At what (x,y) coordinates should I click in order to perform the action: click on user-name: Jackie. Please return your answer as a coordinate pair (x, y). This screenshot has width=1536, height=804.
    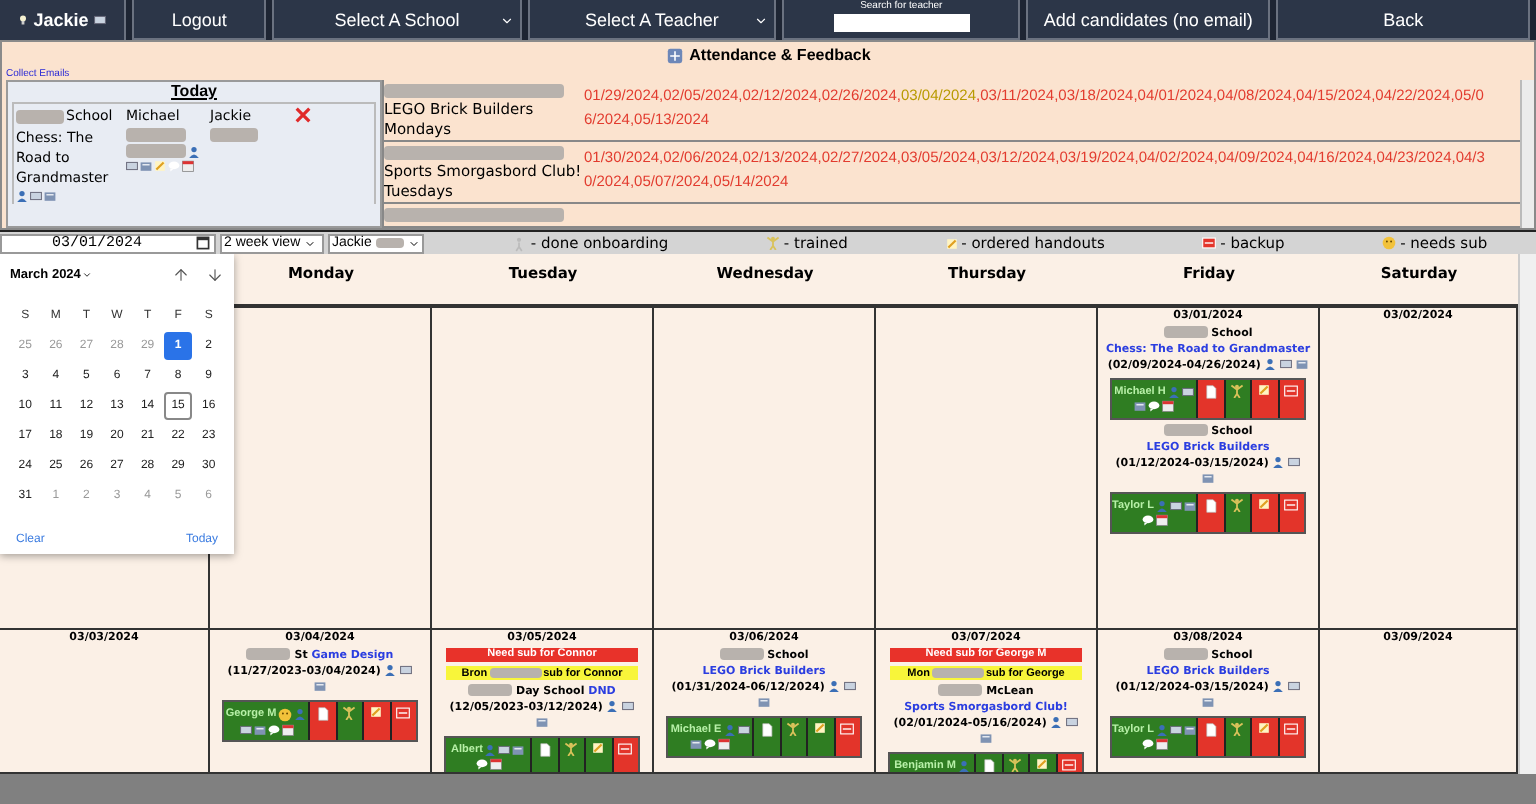
    Looking at the image, I should click on (61, 20).